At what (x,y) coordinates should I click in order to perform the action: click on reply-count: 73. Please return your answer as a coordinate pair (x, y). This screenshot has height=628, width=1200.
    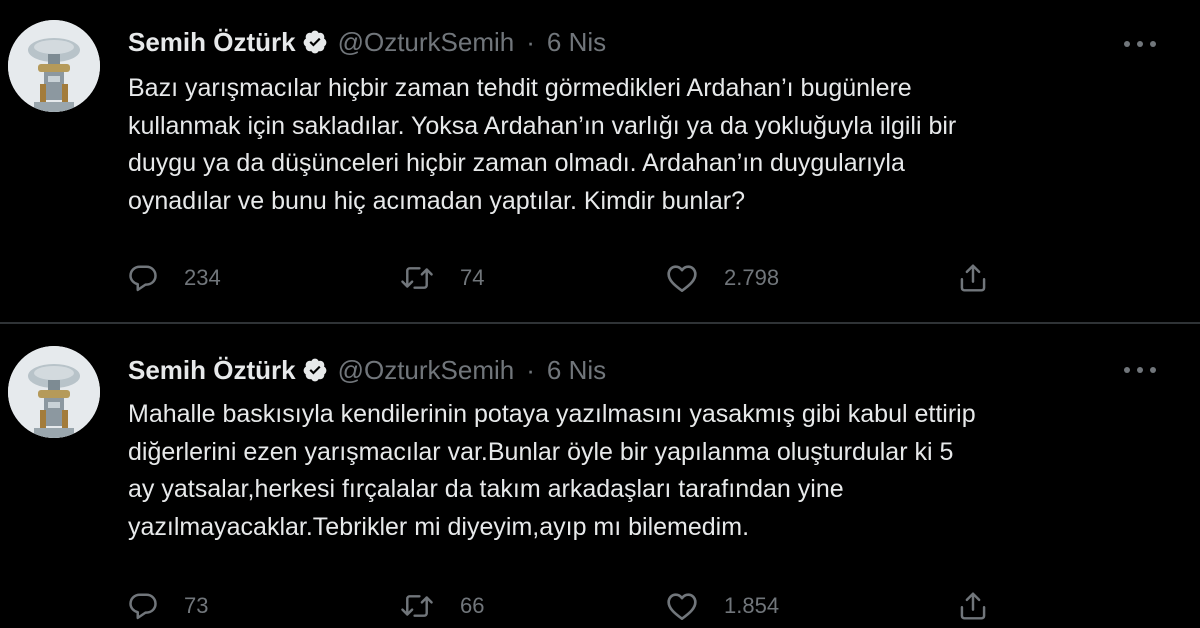
    Looking at the image, I should click on (196, 605).